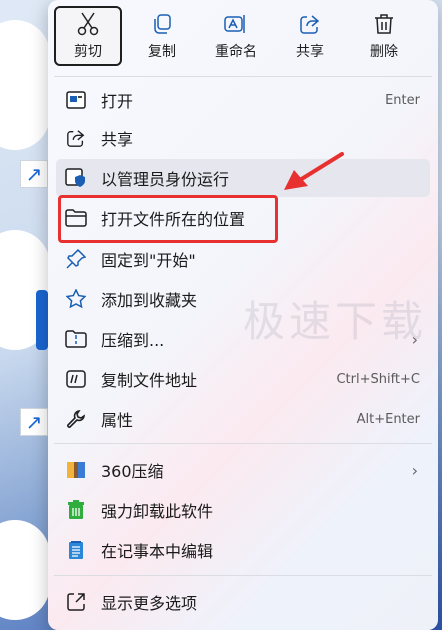 This screenshot has width=442, height=630. I want to click on menu-item-show-more-options: 显示更多选项, so click(243, 602).